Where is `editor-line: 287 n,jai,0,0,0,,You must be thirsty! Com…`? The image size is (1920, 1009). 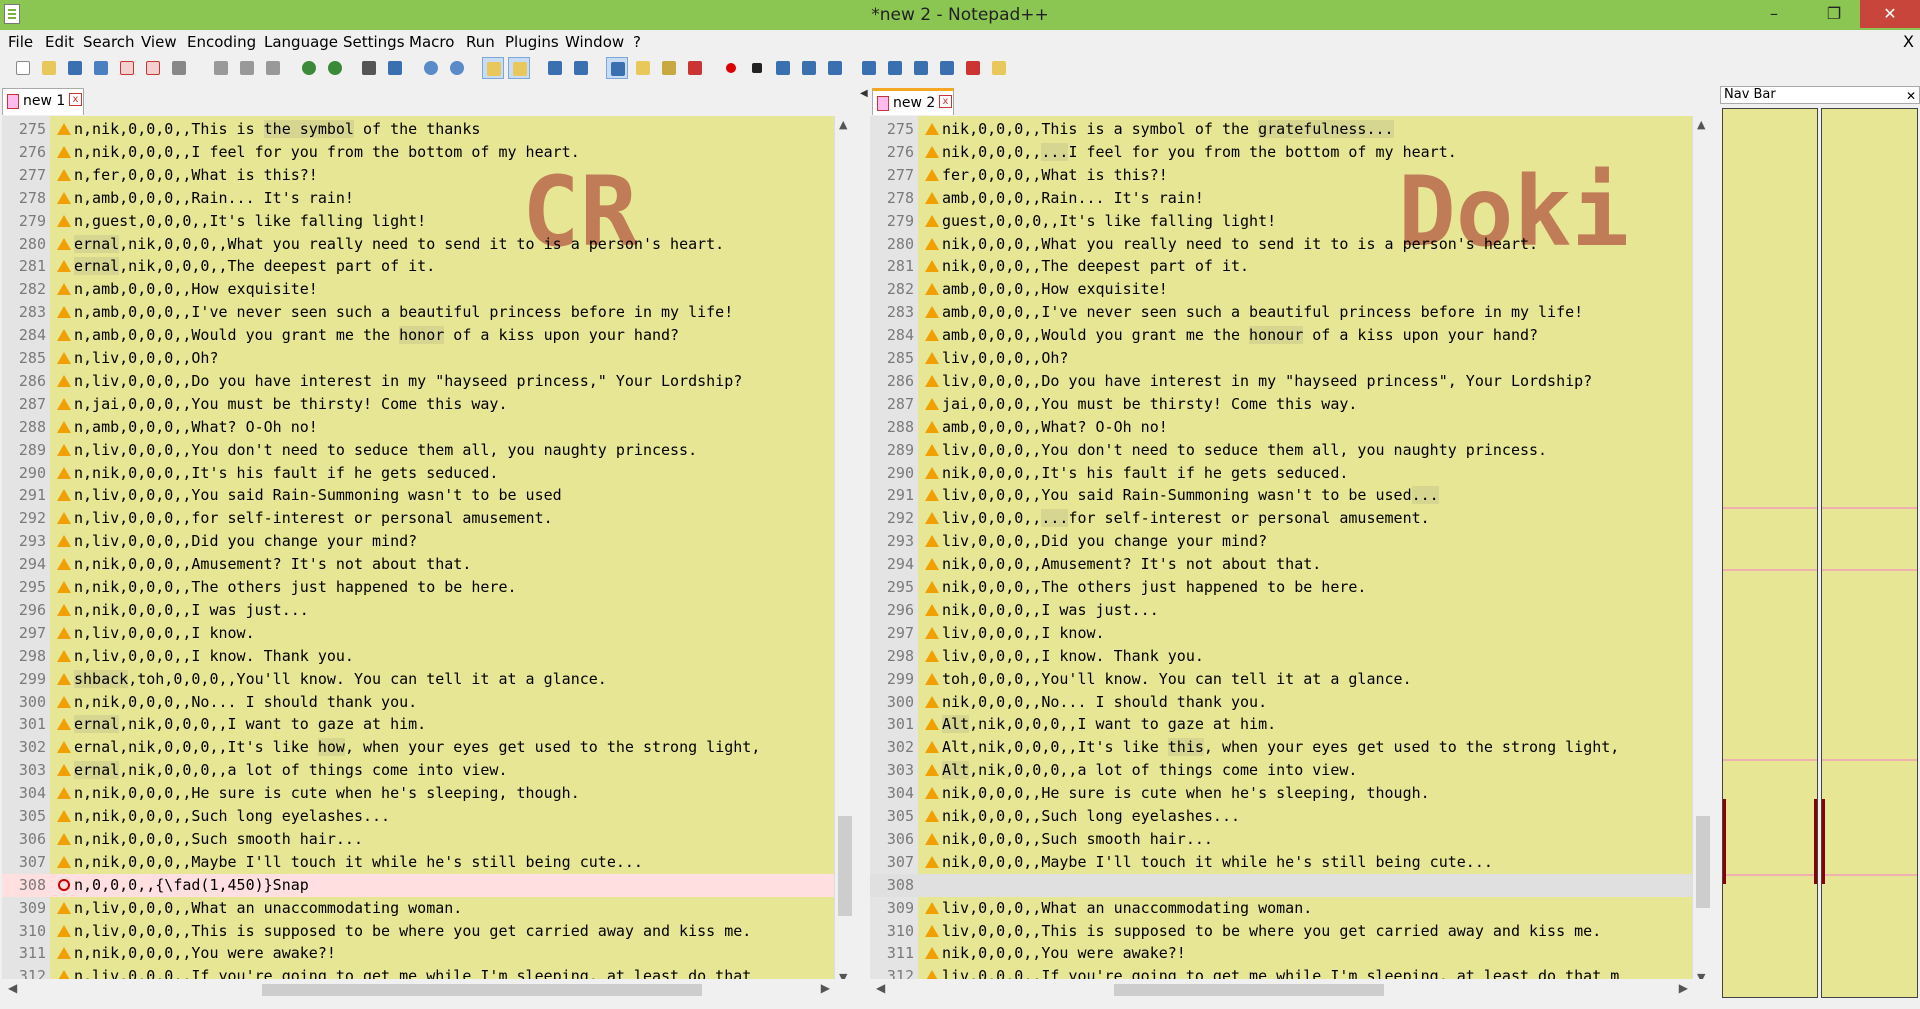
editor-line: 287 n,jai,0,0,0,,You must be thirsty! Com… is located at coordinates (418, 404).